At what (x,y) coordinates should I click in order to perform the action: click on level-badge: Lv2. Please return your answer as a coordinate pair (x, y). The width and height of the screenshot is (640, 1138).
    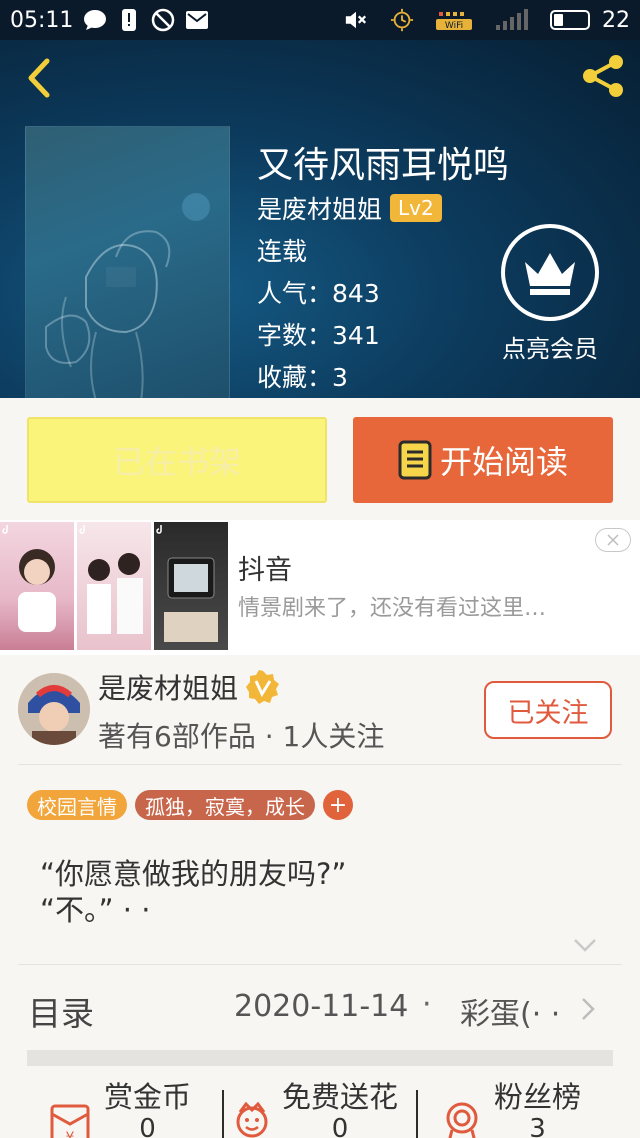
    Looking at the image, I should click on (416, 208).